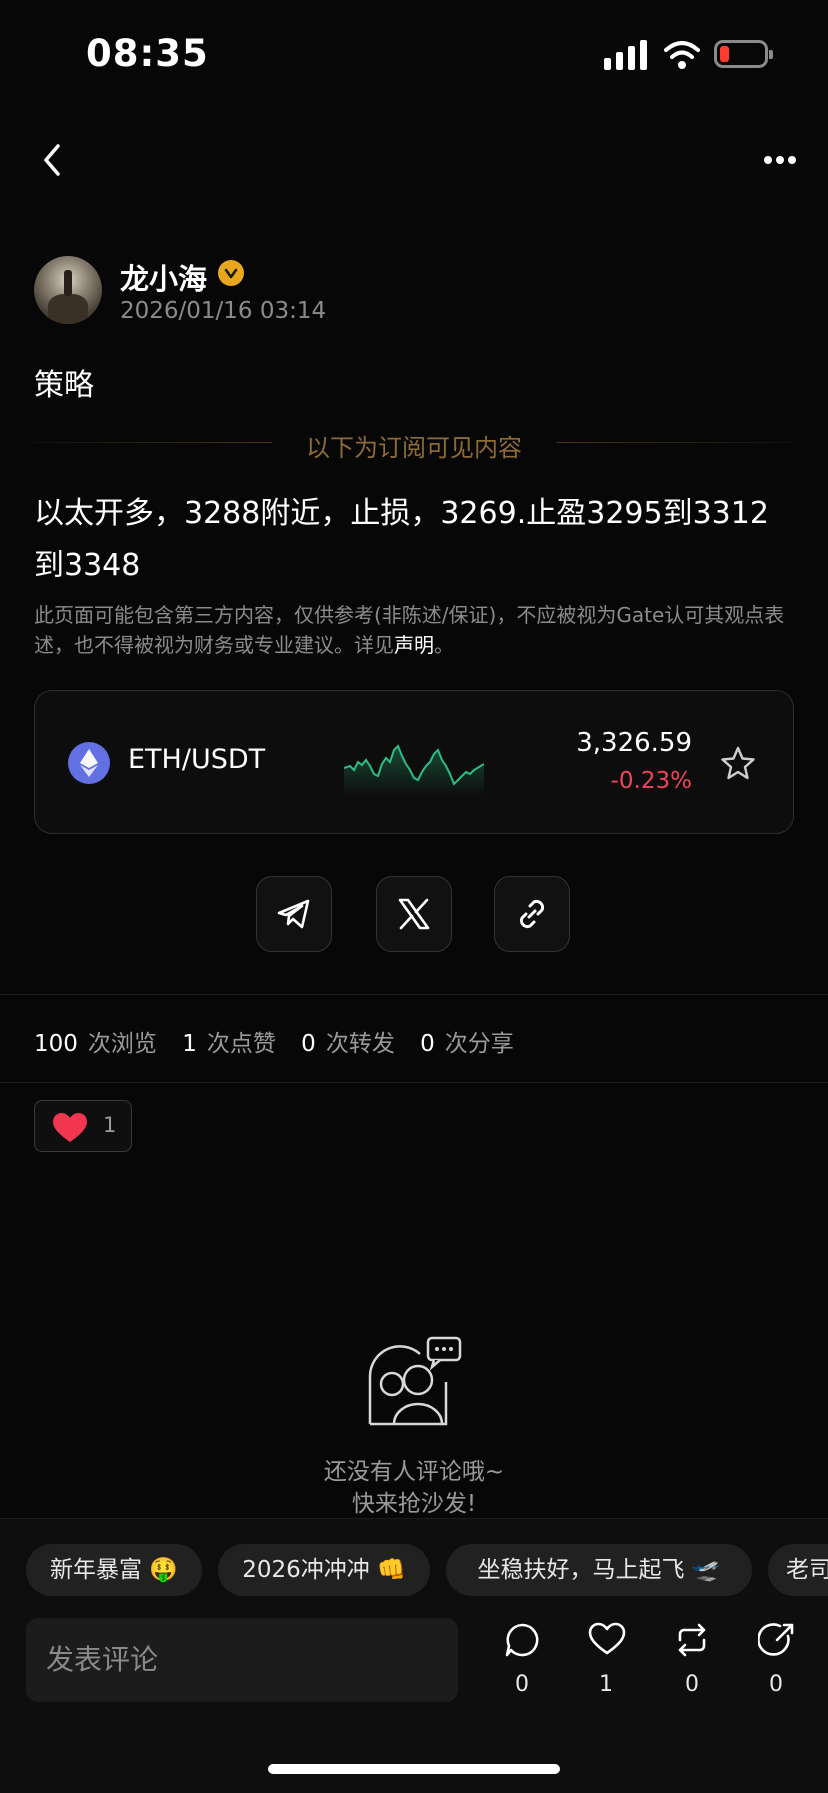 The height and width of the screenshot is (1793, 828). I want to click on heart-reaction-button: 1, so click(83, 1126).